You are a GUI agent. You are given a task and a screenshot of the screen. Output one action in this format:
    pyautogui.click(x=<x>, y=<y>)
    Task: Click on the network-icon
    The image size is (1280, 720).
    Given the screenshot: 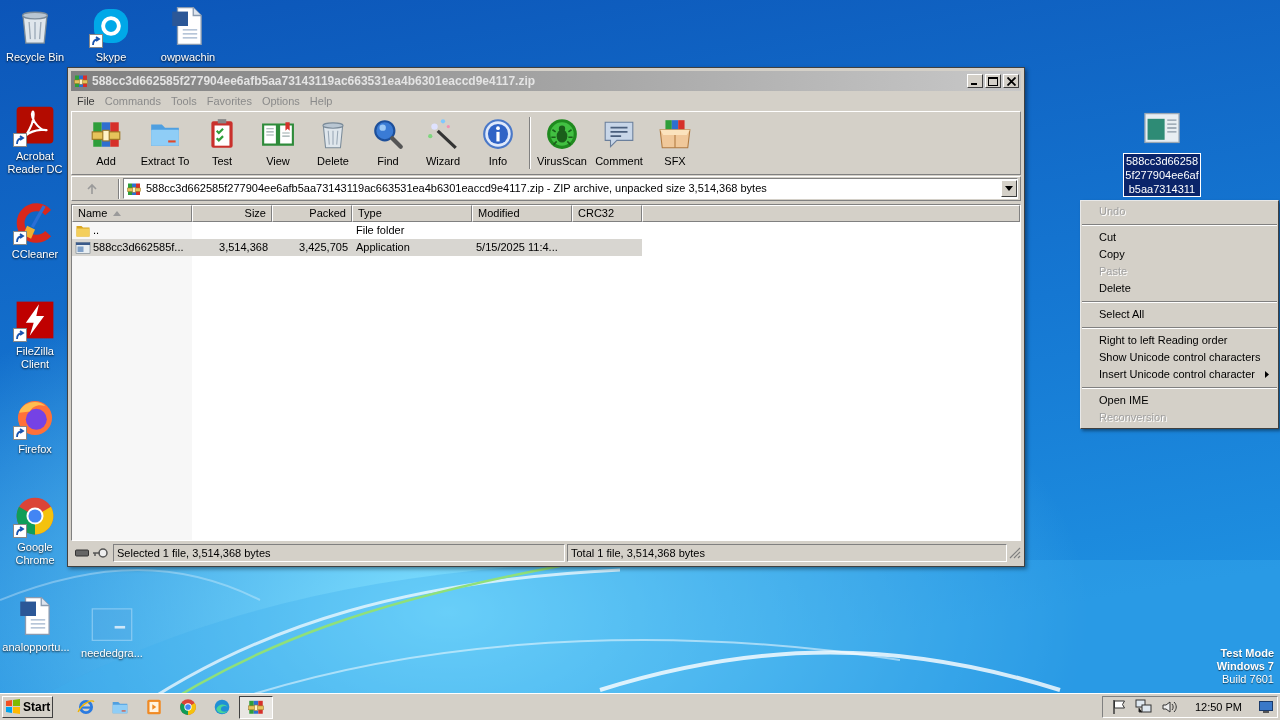 What is the action you would take?
    pyautogui.click(x=1143, y=707)
    